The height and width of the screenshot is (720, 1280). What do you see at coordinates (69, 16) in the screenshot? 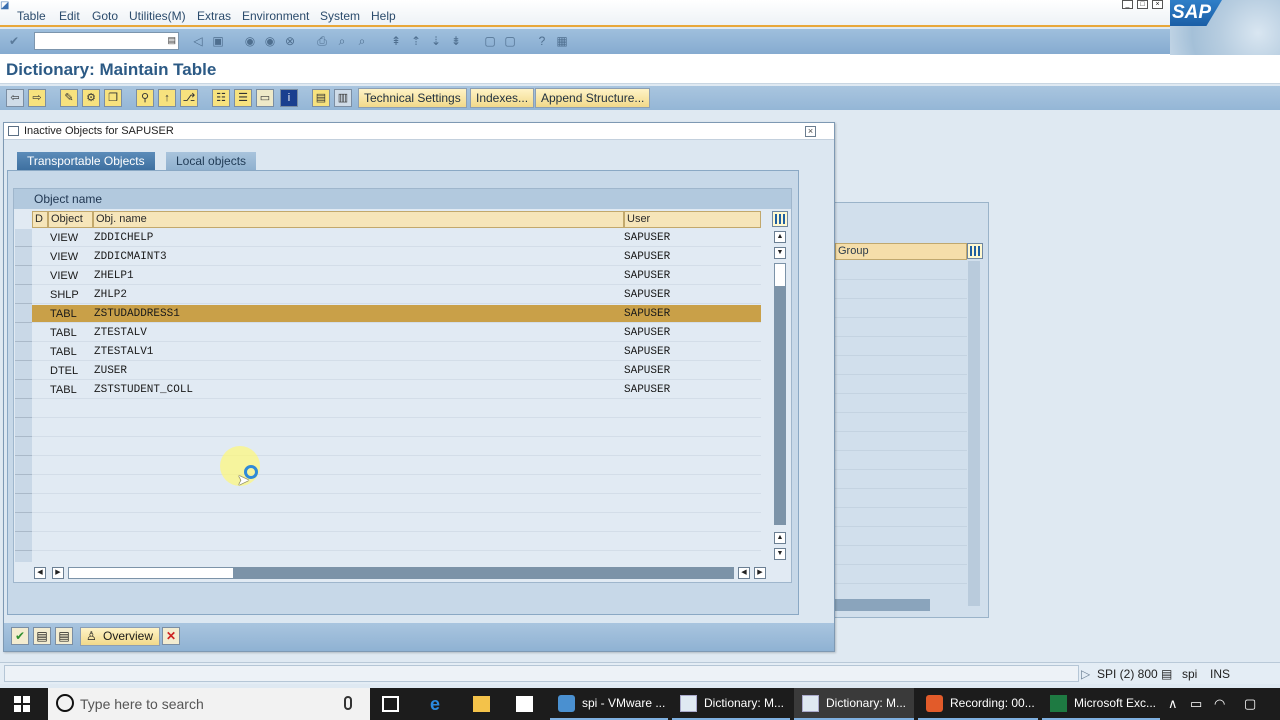
I see `menu-edit: Edit` at bounding box center [69, 16].